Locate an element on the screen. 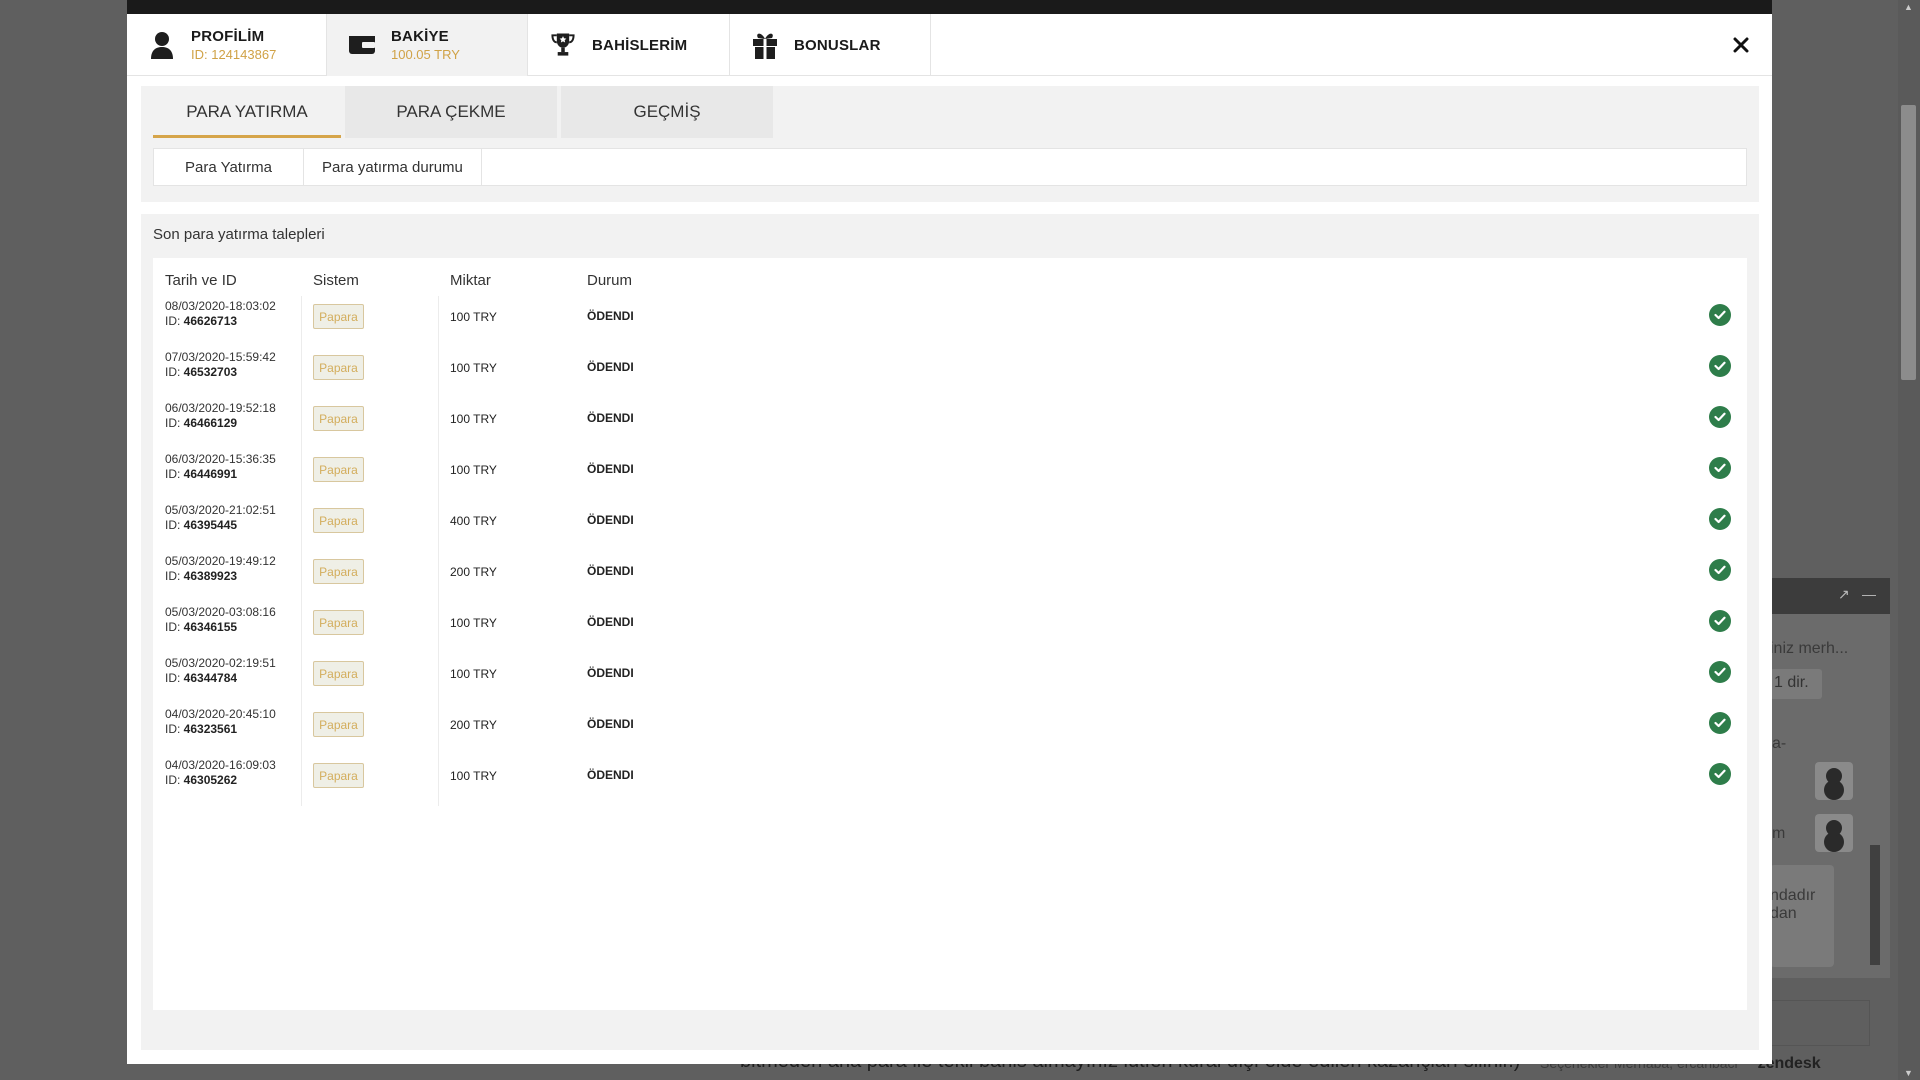 The height and width of the screenshot is (1080, 1920). row-date-cell: 07/03/2020-15:59:42 ID: 46532703 is located at coordinates (230, 365).